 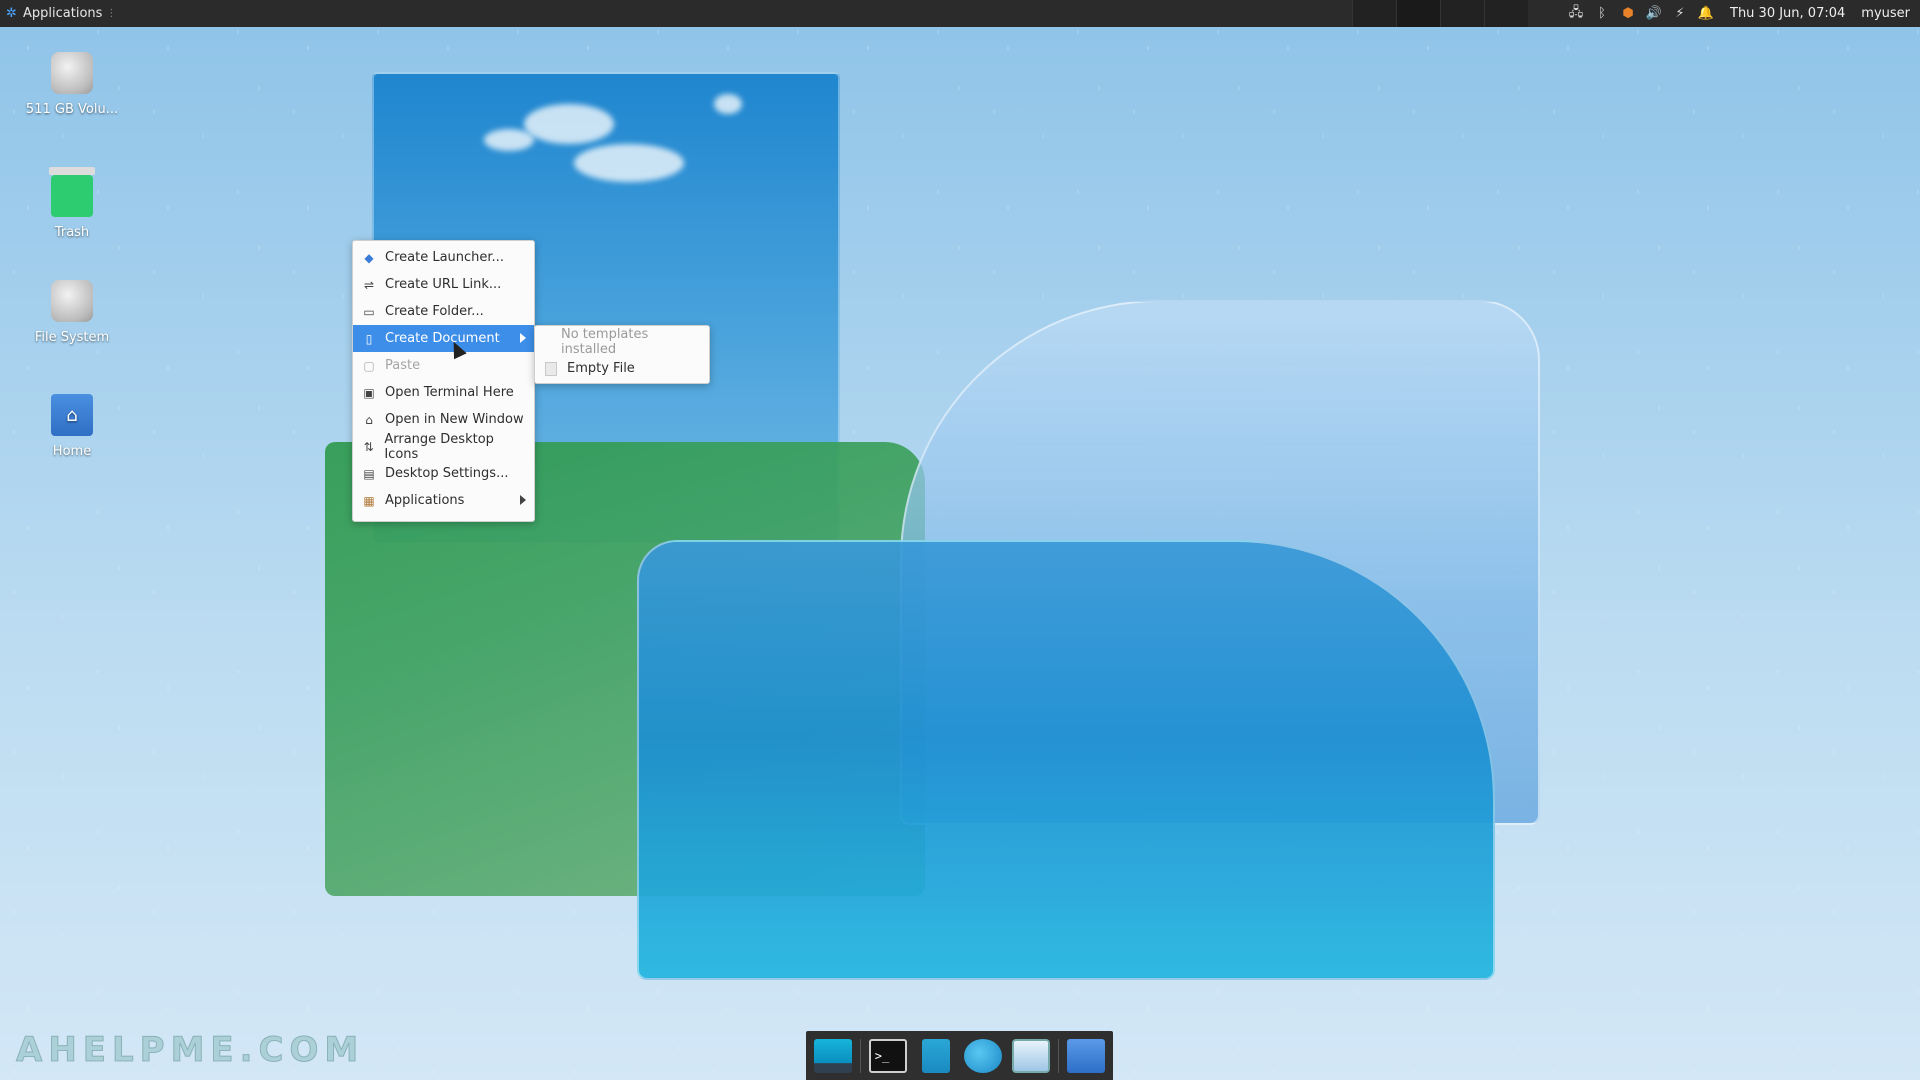 I want to click on app-finder-icon, so click(x=1031, y=1055).